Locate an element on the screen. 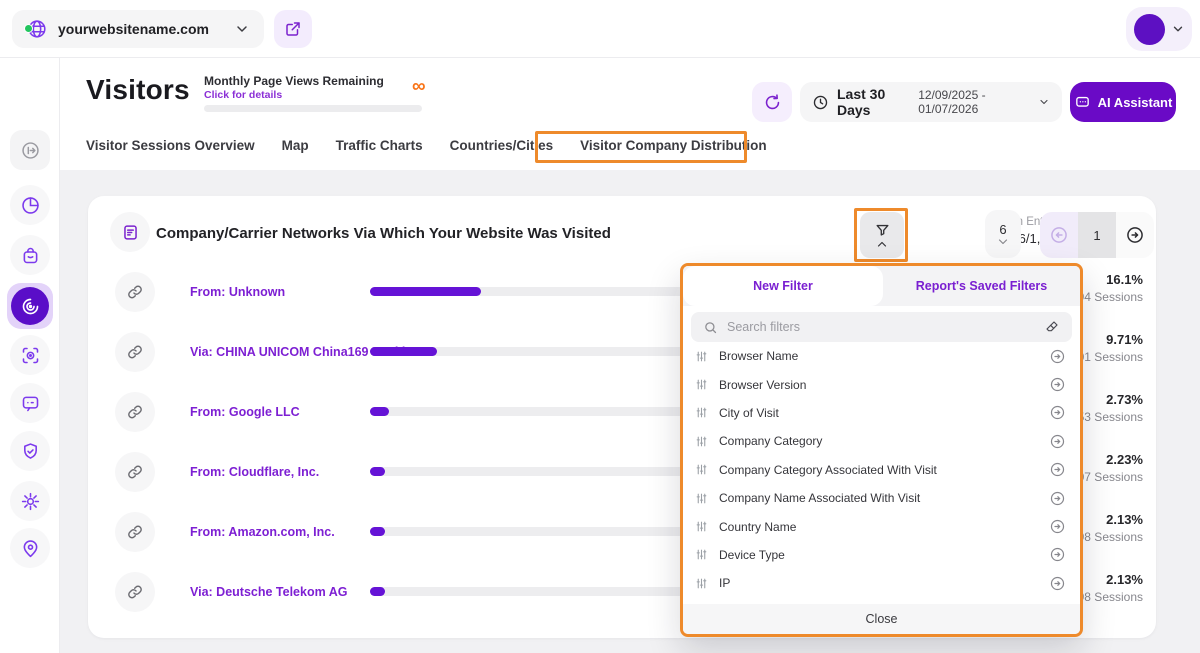  sidebar-item-store is located at coordinates (30, 255).